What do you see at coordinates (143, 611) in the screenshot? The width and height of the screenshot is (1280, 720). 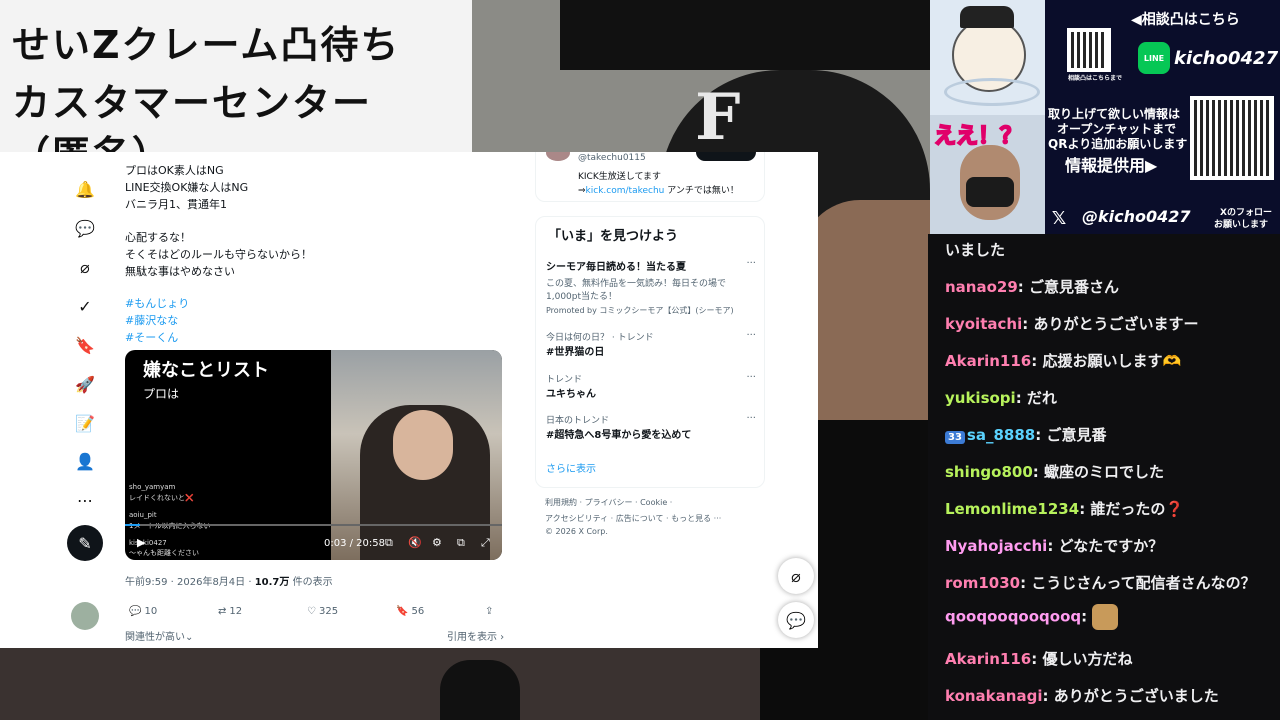 I see `reply-button: 💬 10` at bounding box center [143, 611].